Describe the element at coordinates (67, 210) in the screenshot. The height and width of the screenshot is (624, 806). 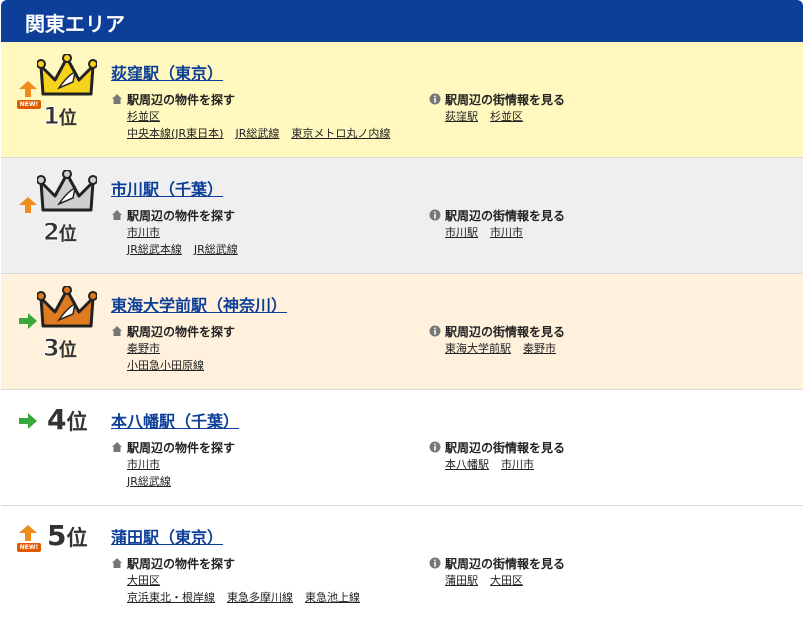
I see `crown-rank-2: 2位` at that location.